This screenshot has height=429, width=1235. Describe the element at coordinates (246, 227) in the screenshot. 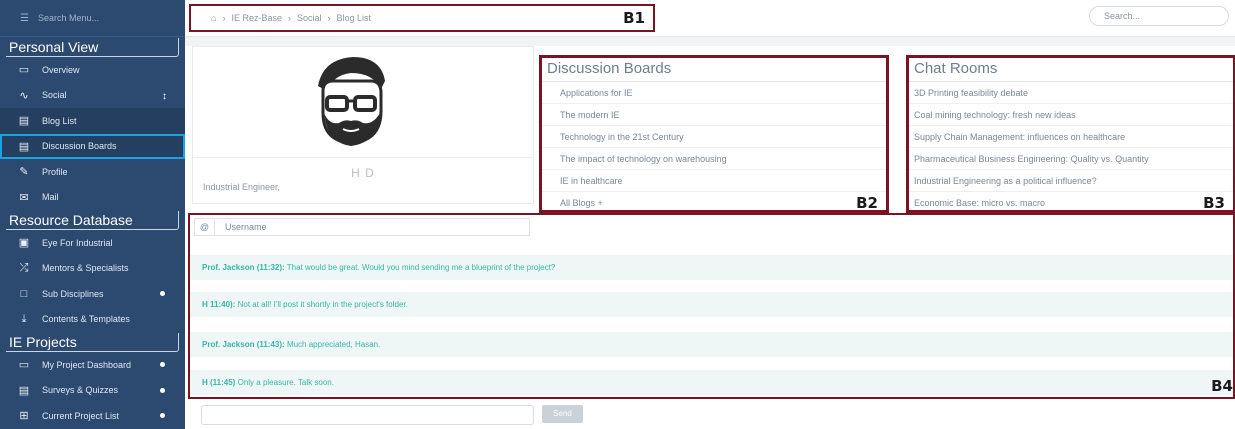

I see `username-label: Username` at that location.